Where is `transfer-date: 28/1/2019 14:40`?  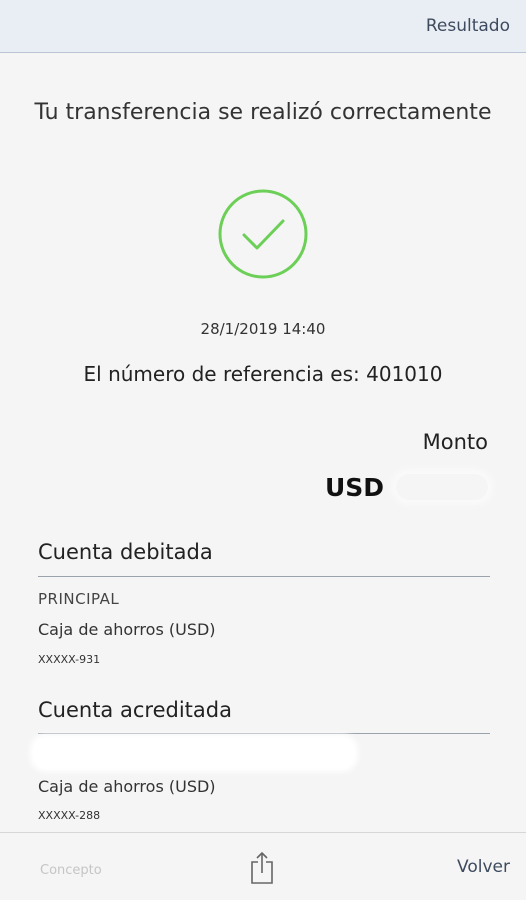
transfer-date: 28/1/2019 14:40 is located at coordinates (263, 329).